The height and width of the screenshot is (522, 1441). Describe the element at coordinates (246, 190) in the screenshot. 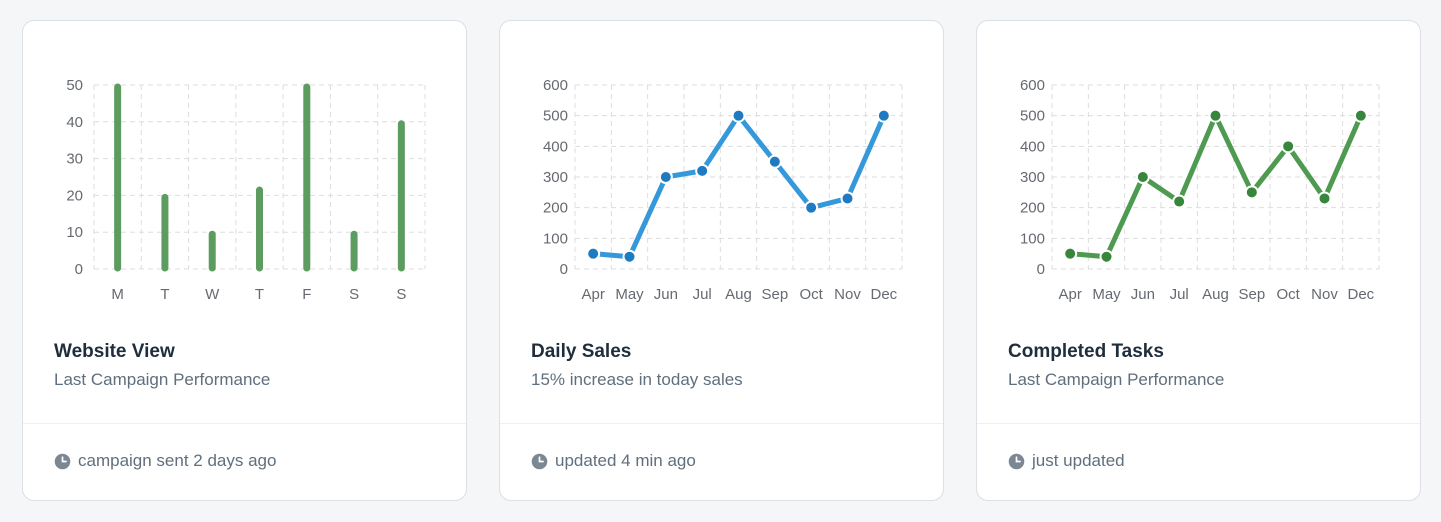

I see `website-view-bar-chart: 0 10 20 30 40 50 M T W T F S S` at that location.